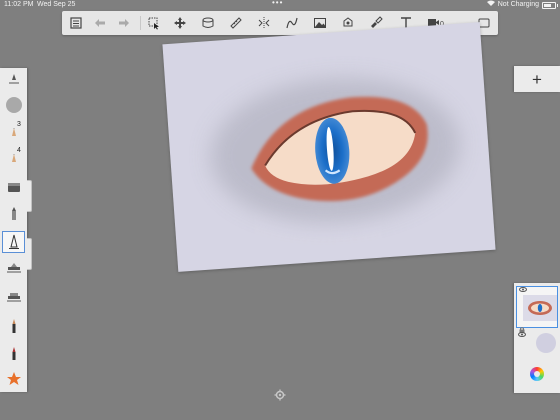 The height and width of the screenshot is (420, 560). What do you see at coordinates (13, 326) in the screenshot?
I see `paint-brush-icon` at bounding box center [13, 326].